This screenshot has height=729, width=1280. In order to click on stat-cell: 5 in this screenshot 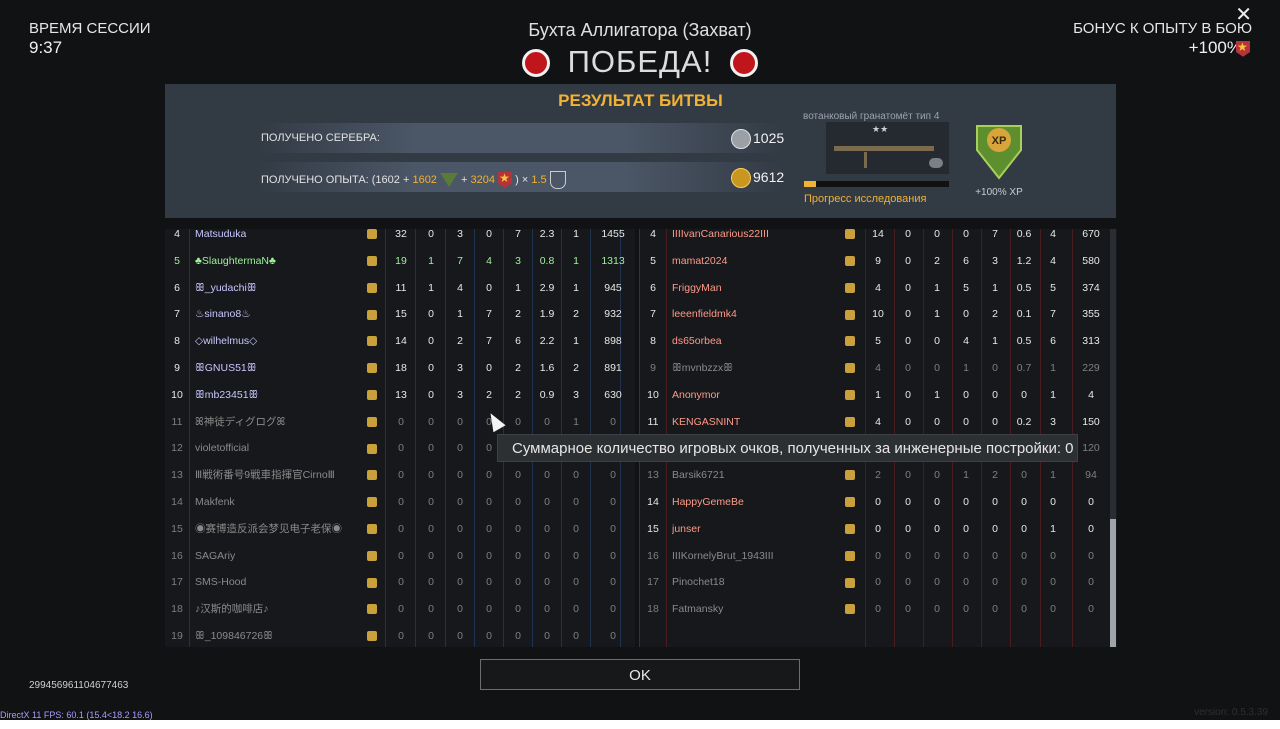, I will do `click(878, 341)`.